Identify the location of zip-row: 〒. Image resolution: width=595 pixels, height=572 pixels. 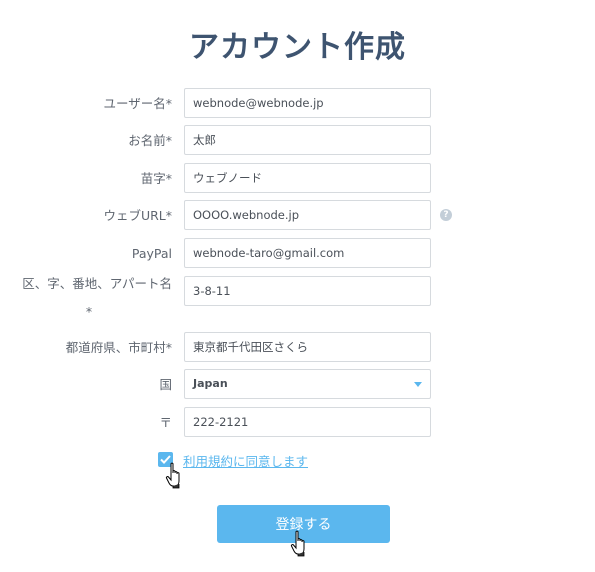
(297, 423).